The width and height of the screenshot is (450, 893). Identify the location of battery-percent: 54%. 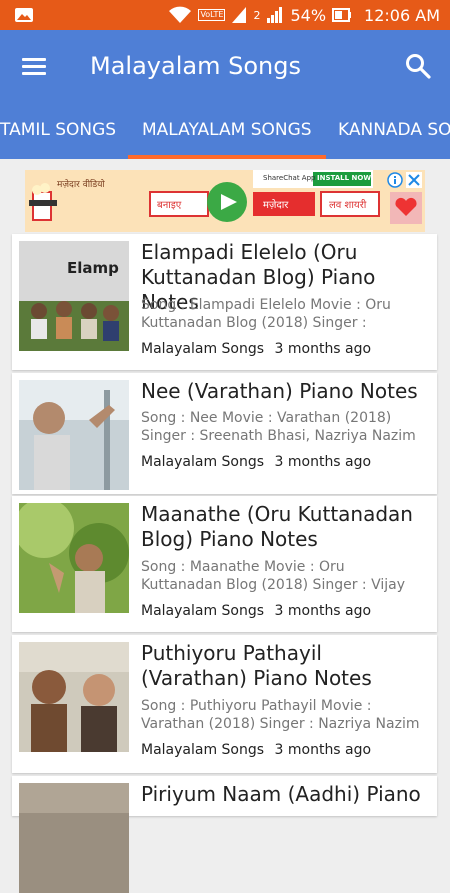
(308, 15).